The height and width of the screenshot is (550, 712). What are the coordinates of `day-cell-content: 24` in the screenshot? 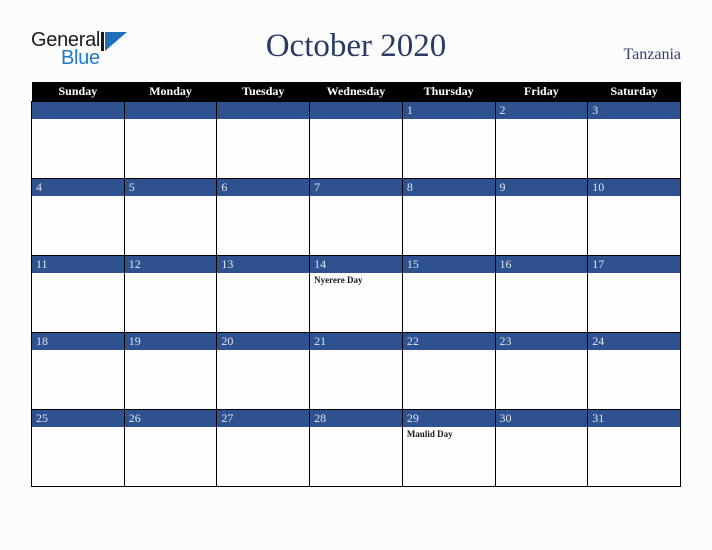 It's located at (634, 371).